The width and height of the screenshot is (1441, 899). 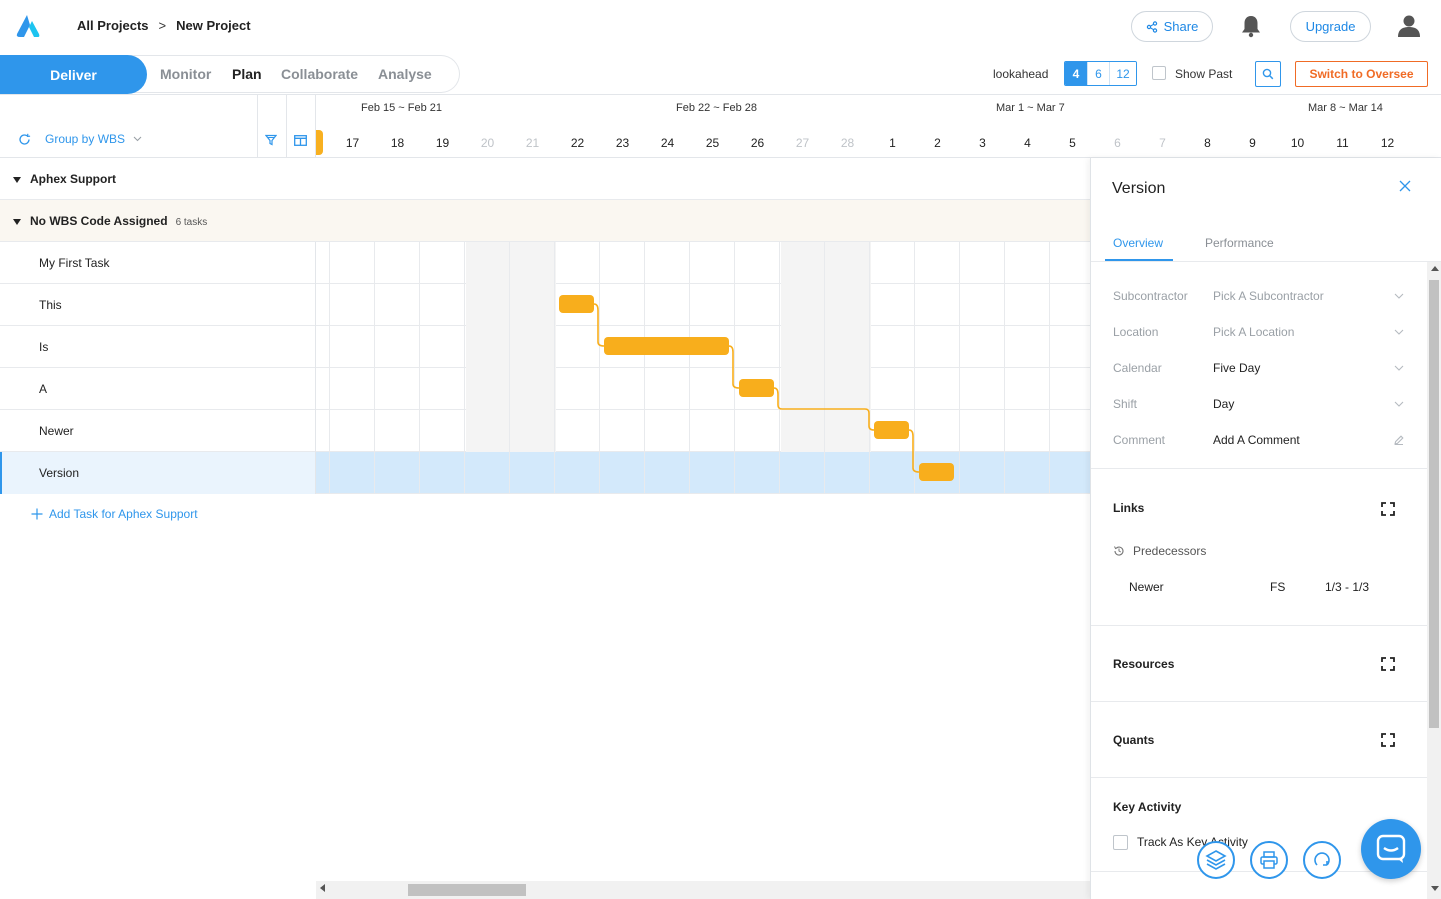 I want to click on day-label: 6, so click(x=1117, y=143).